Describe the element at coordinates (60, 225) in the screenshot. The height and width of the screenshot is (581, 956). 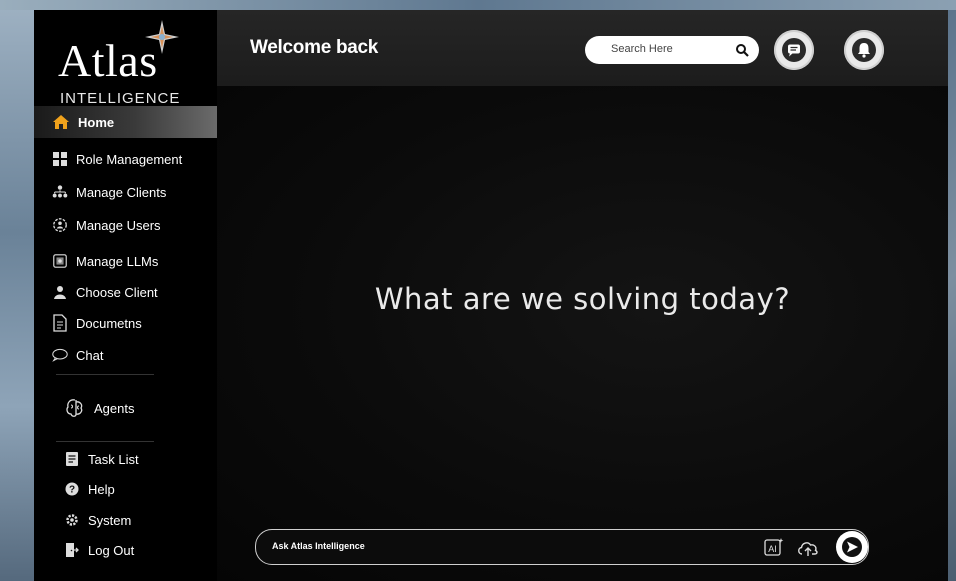
I see `users-gear-icon` at that location.